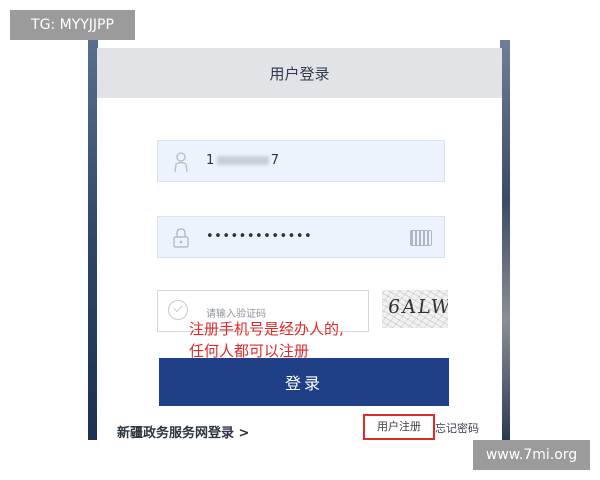 The height and width of the screenshot is (480, 600). Describe the element at coordinates (178, 310) in the screenshot. I see `check-circle-icon` at that location.